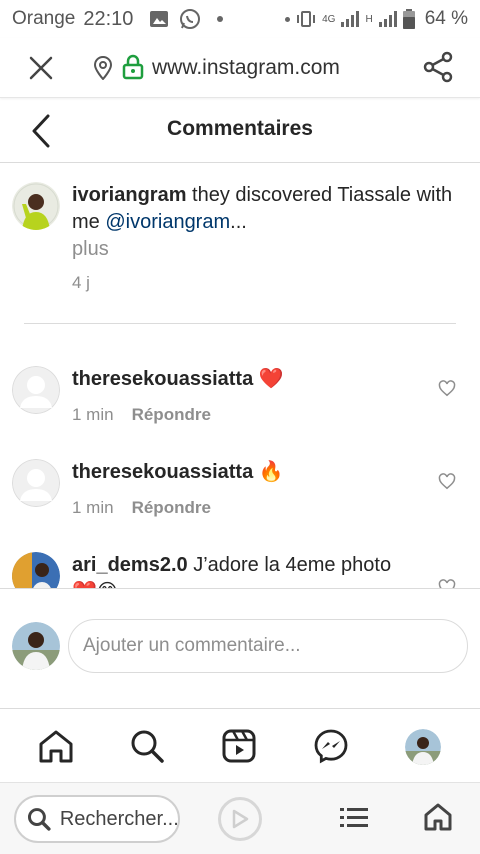 This screenshot has height=854, width=480. What do you see at coordinates (103, 68) in the screenshot?
I see `location-pin-icon` at bounding box center [103, 68].